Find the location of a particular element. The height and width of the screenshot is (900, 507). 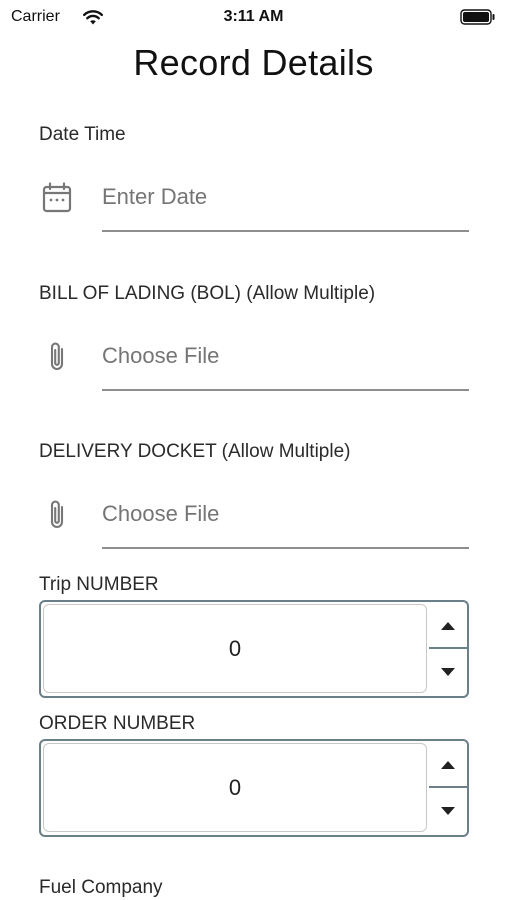

order-number-increment-button is located at coordinates (448, 765).